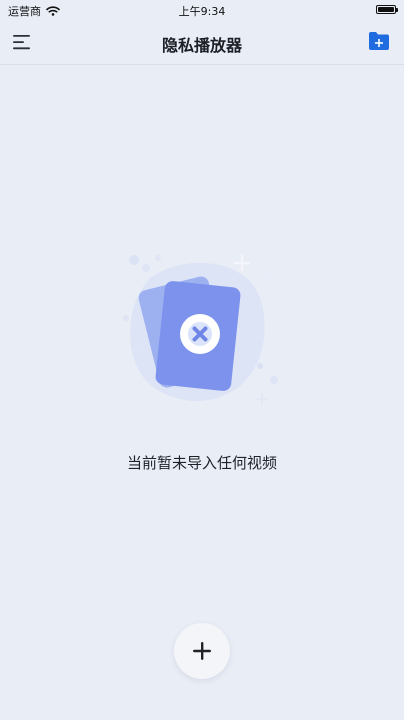 The height and width of the screenshot is (720, 404). I want to click on add-folder-icon, so click(379, 41).